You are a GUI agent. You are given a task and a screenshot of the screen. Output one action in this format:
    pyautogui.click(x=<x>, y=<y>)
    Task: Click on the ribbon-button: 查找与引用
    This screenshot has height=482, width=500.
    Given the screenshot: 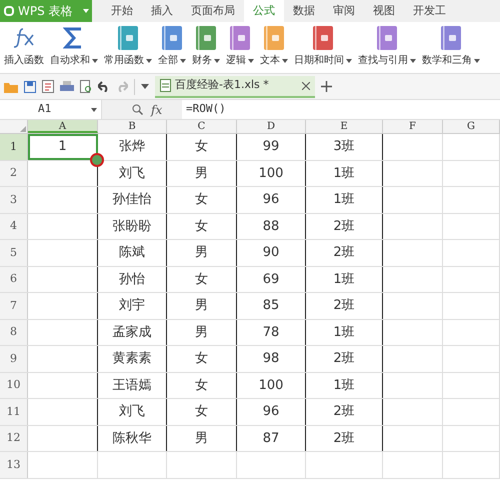 What is the action you would take?
    pyautogui.click(x=387, y=47)
    